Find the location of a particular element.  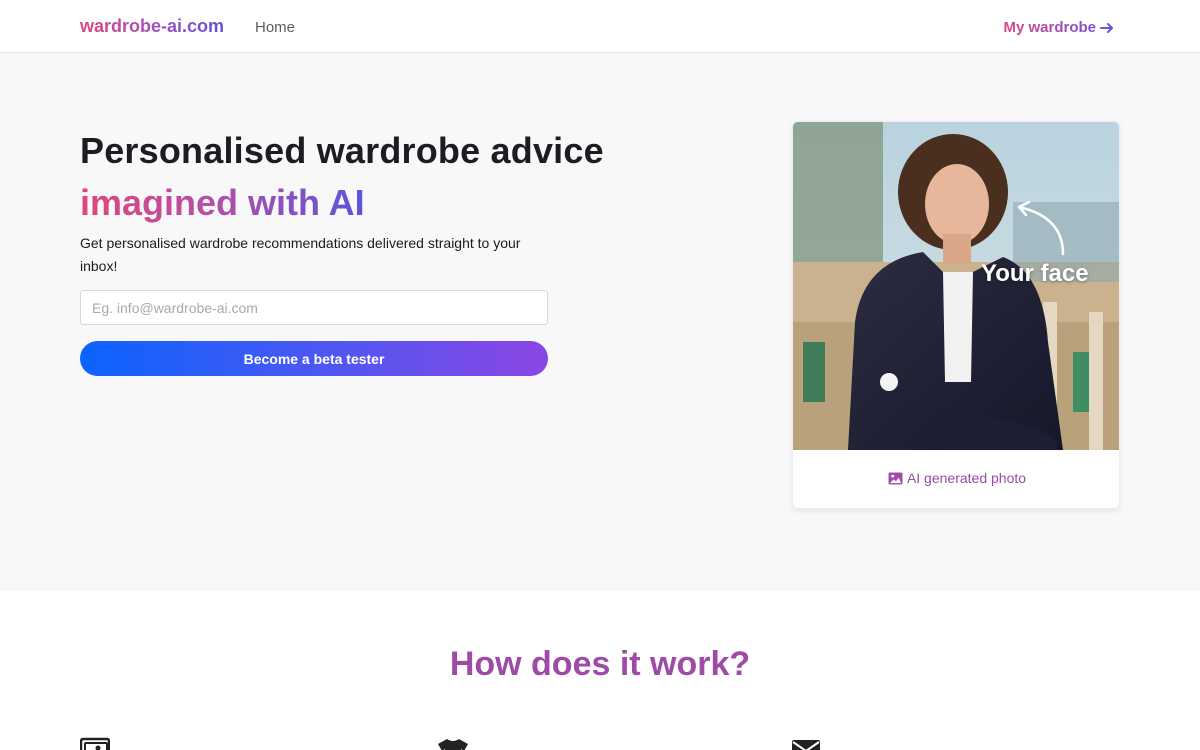

photo-card: Your face AI generated photo is located at coordinates (956, 315).